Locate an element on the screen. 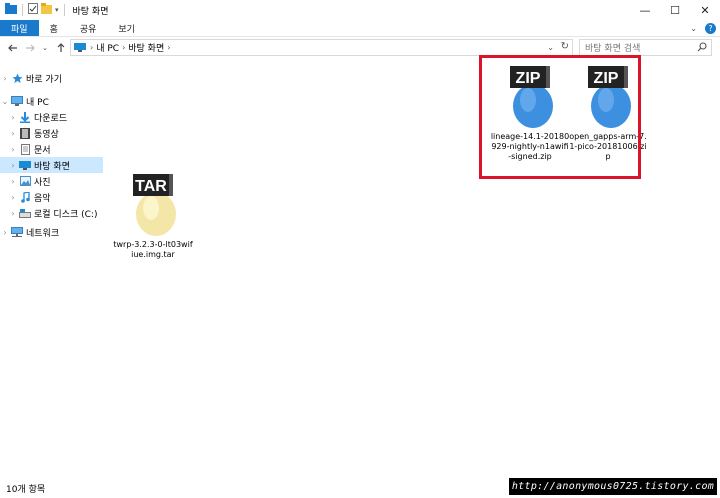  pc-icon is located at coordinates (17, 101).